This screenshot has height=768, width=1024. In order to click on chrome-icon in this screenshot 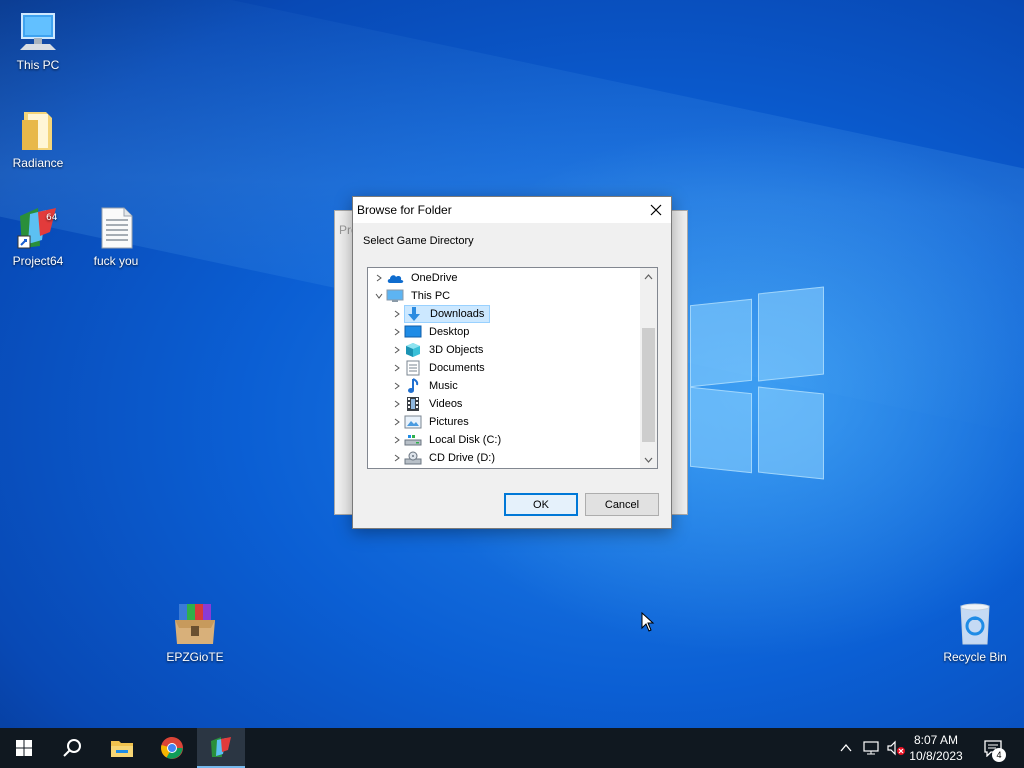, I will do `click(172, 748)`.